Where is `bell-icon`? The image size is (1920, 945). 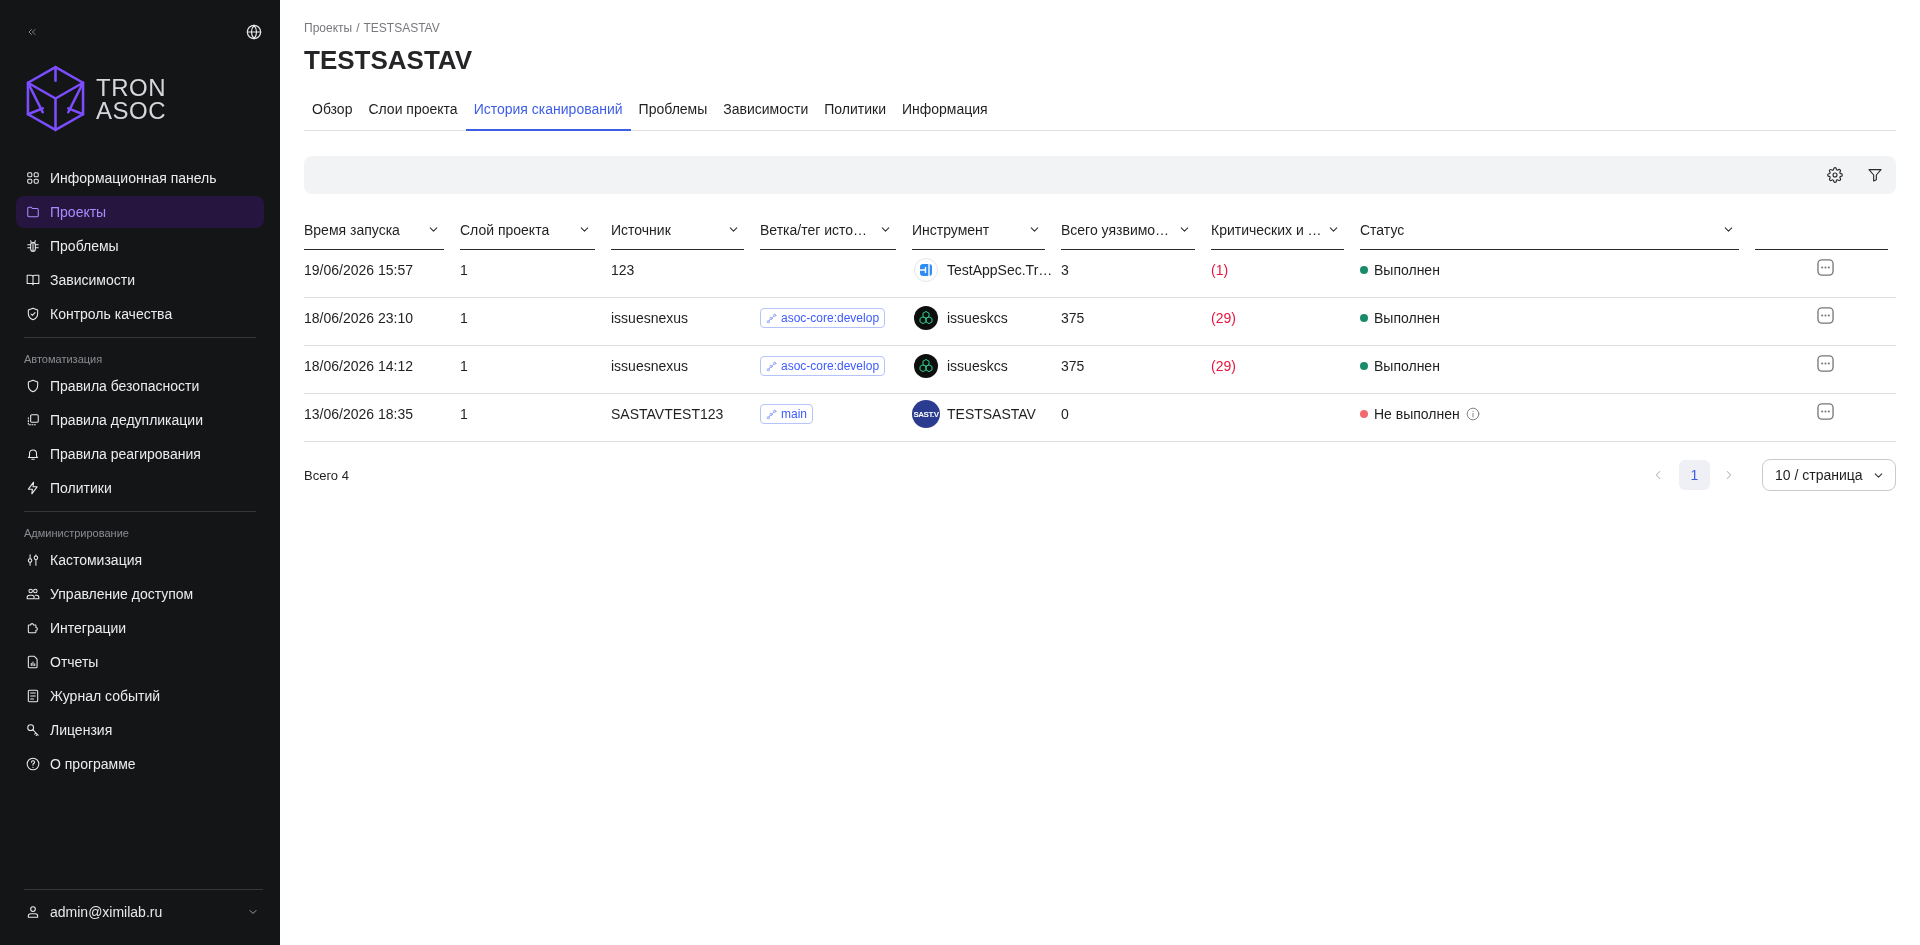 bell-icon is located at coordinates (33, 454).